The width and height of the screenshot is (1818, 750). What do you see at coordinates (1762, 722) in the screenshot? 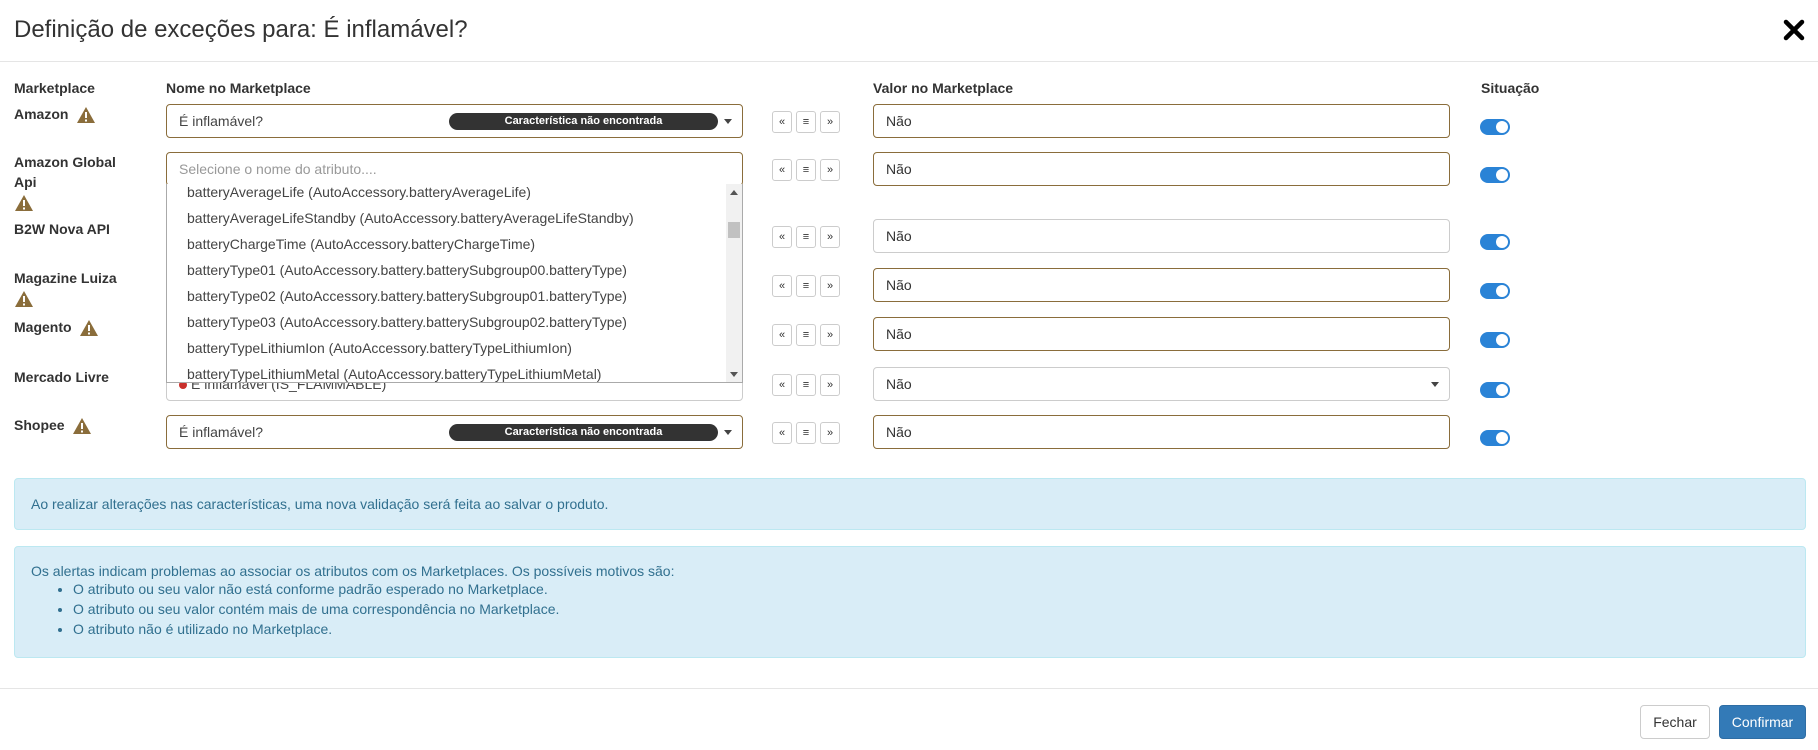
I see `confirm-button: Confirmar` at bounding box center [1762, 722].